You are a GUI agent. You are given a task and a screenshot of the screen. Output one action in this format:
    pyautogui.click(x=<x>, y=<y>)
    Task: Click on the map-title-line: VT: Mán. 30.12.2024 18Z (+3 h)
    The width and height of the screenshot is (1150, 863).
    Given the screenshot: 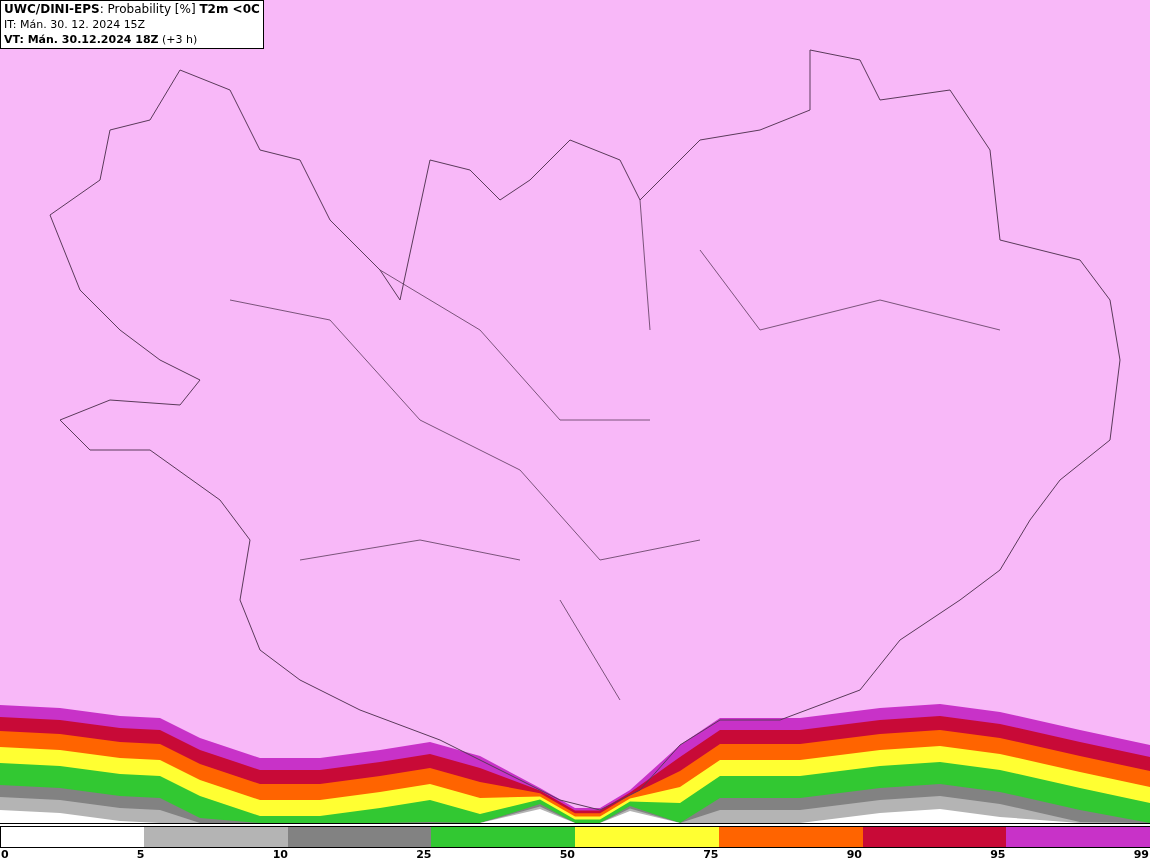 What is the action you would take?
    pyautogui.click(x=101, y=39)
    